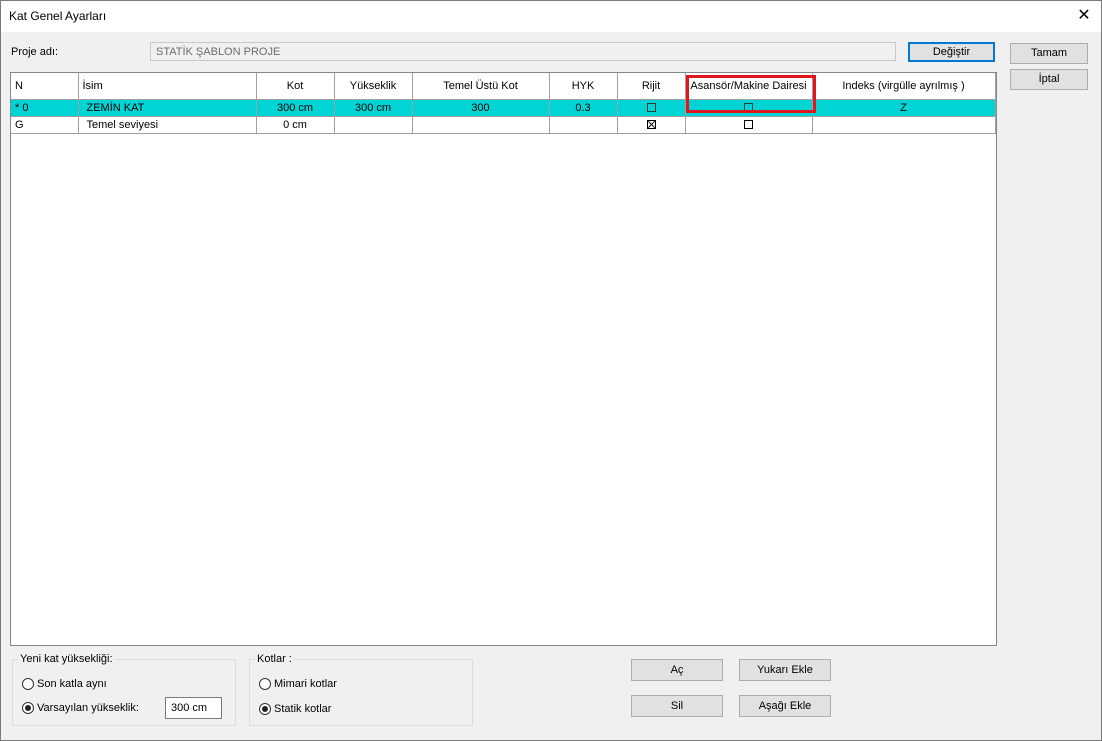 This screenshot has height=741, width=1102. I want to click on asansor-checkbox, so click(748, 125).